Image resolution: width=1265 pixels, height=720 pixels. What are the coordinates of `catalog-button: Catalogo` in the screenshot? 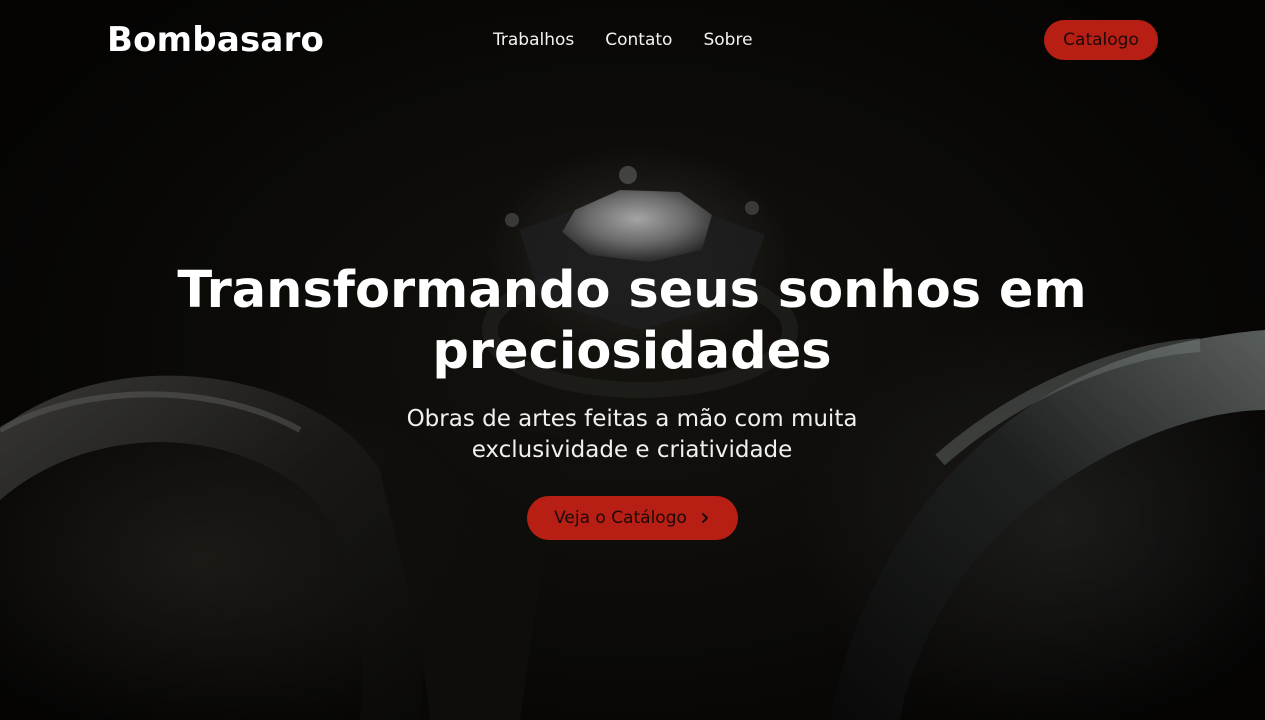 It's located at (1101, 40).